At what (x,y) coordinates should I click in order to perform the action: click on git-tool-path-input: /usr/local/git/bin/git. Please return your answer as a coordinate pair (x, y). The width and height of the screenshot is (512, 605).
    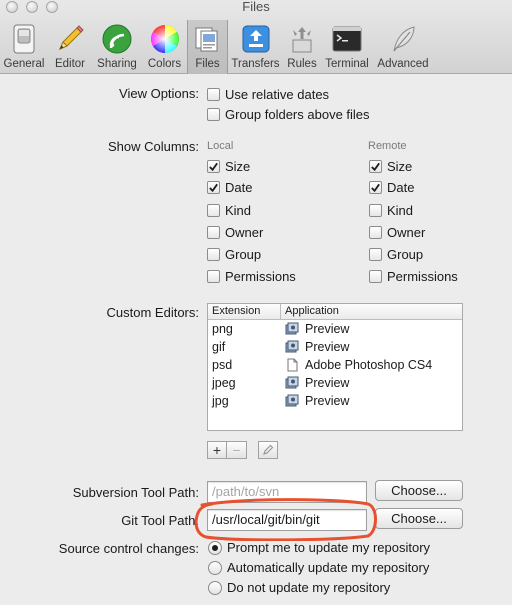
    Looking at the image, I should click on (287, 520).